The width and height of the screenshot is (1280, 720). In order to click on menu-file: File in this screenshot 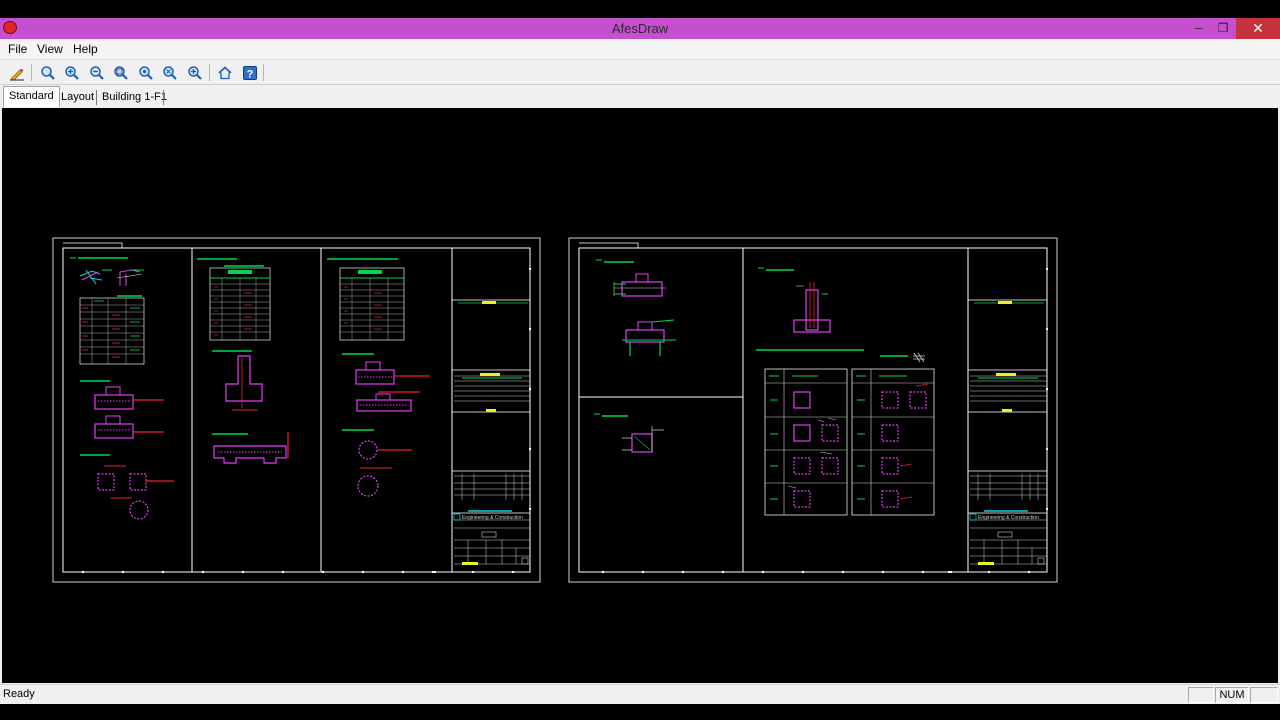, I will do `click(17, 49)`.